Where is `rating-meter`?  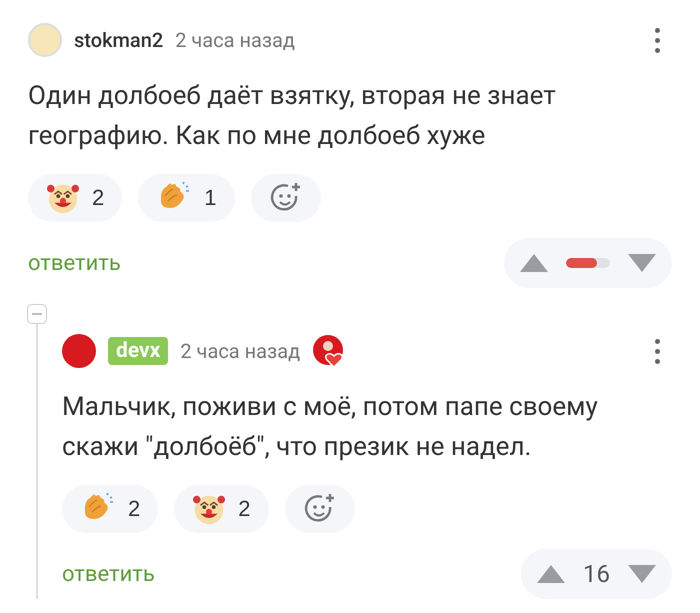 rating-meter is located at coordinates (588, 263).